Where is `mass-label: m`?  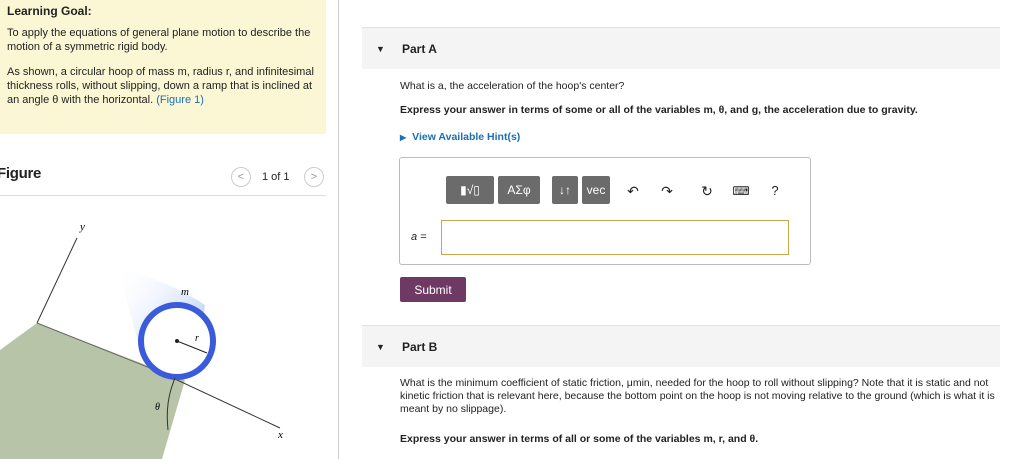
mass-label: m is located at coordinates (185, 292).